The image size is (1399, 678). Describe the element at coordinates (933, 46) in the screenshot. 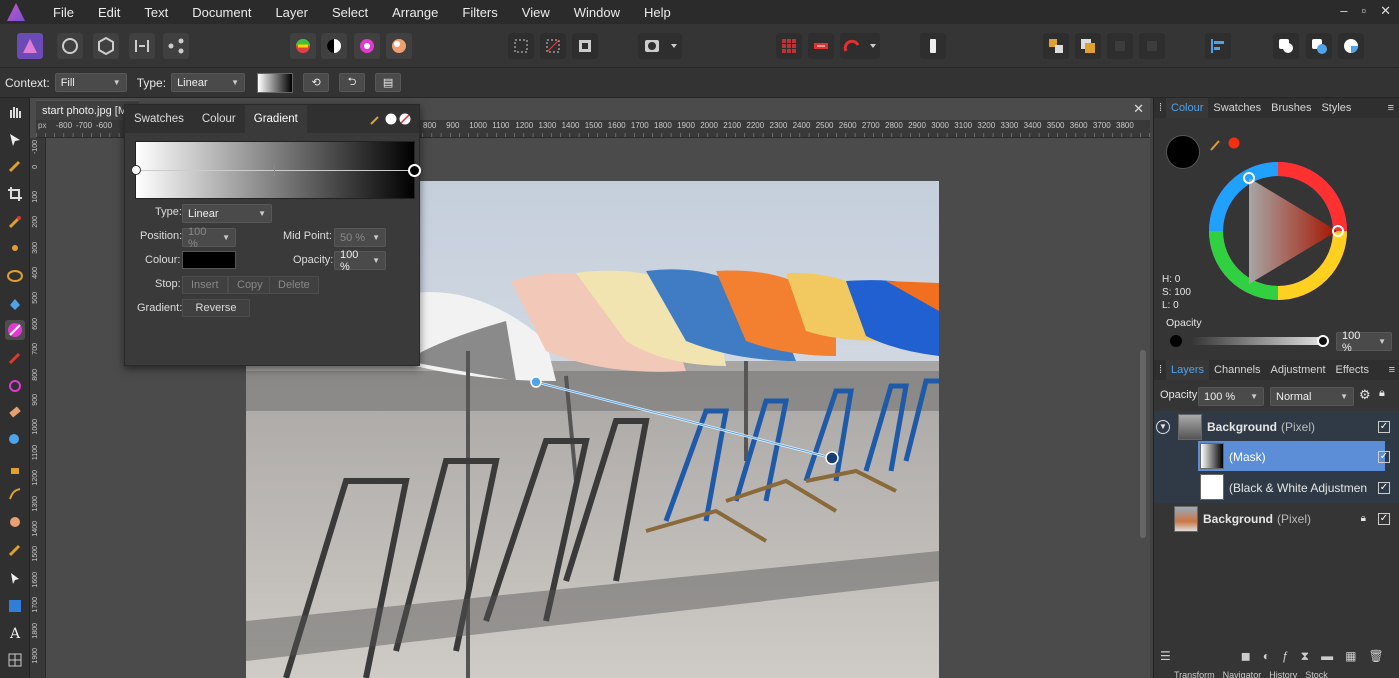

I see `phone-export-icon` at that location.